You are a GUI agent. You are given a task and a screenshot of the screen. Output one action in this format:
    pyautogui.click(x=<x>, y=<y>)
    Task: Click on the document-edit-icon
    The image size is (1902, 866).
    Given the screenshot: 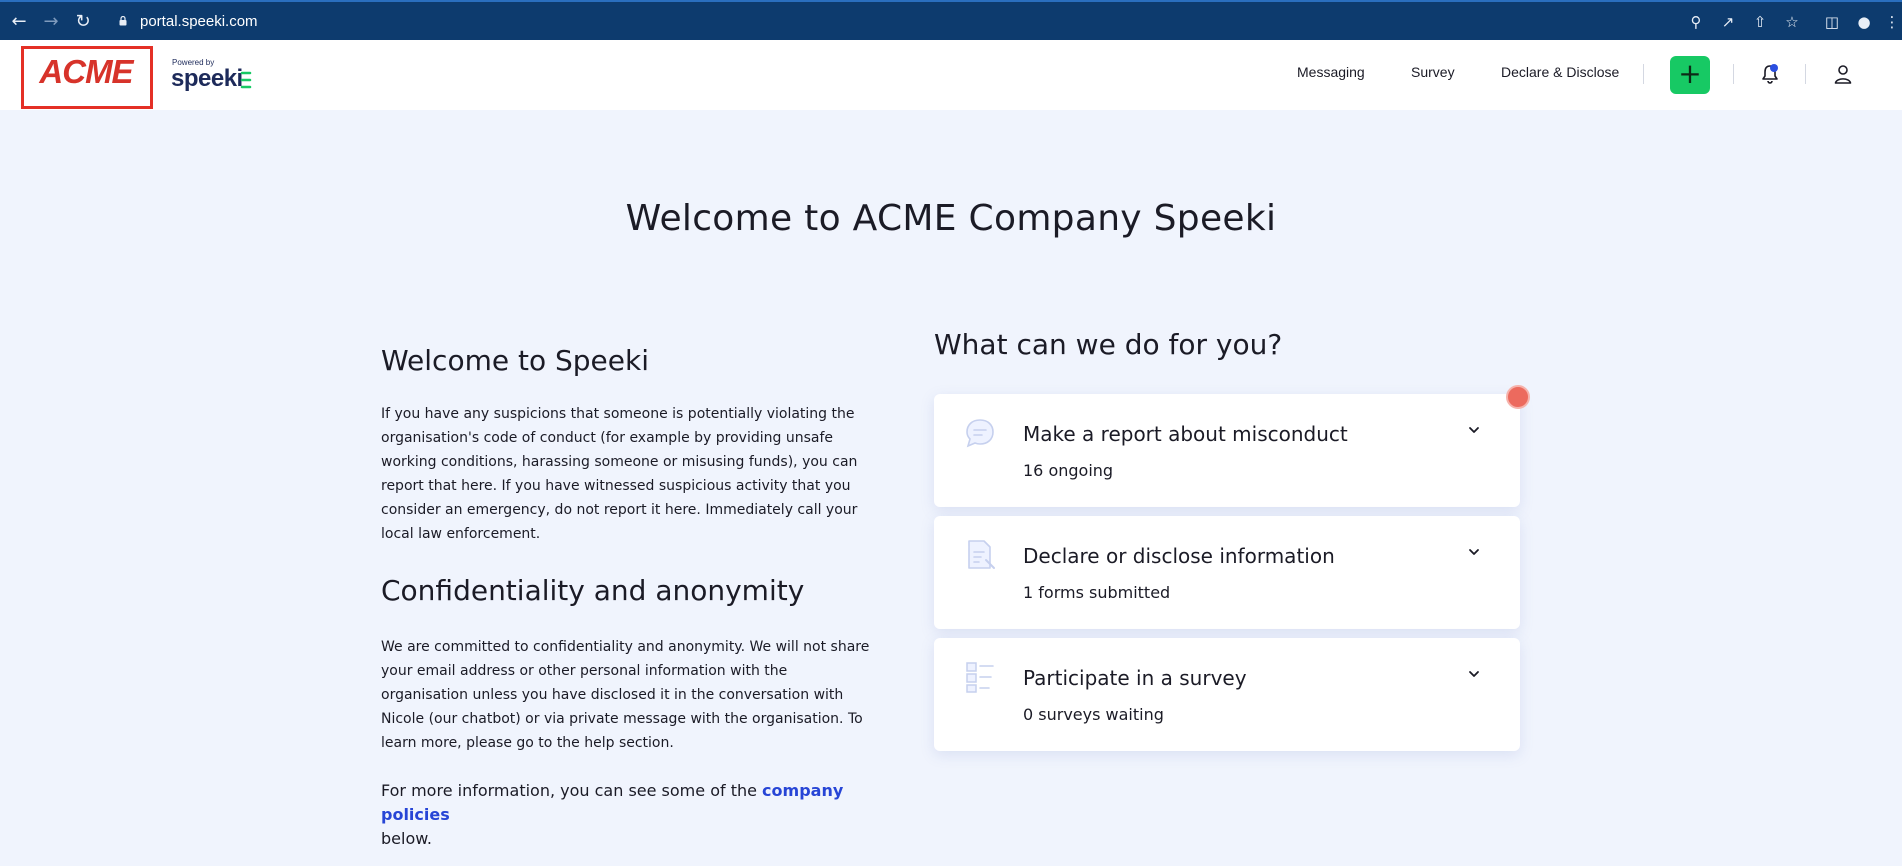 What is the action you would take?
    pyautogui.click(x=981, y=554)
    